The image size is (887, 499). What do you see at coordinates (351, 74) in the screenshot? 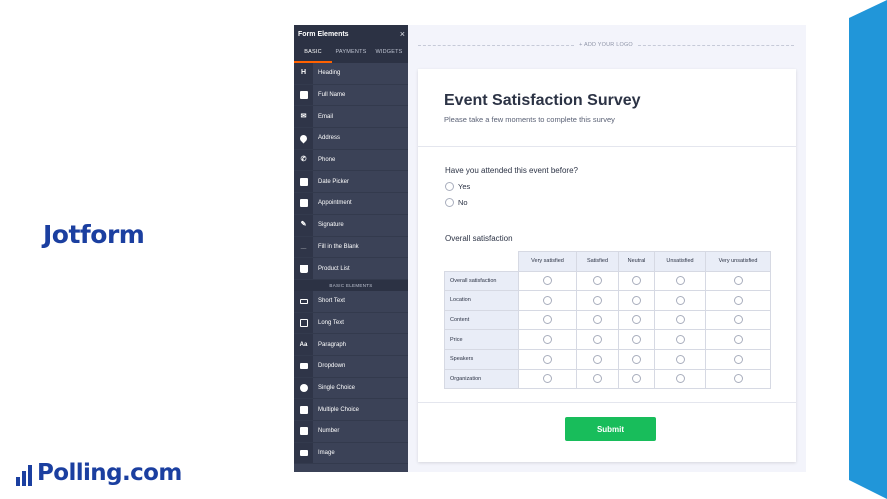
I see `element-heading: H Heading` at bounding box center [351, 74].